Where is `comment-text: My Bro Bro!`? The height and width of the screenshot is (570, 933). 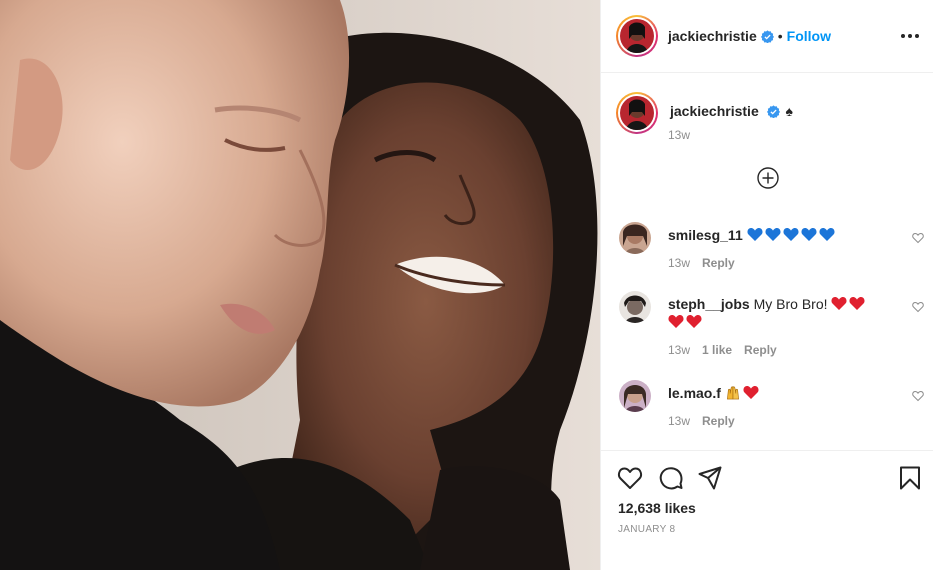
comment-text: My Bro Bro! is located at coordinates (790, 304).